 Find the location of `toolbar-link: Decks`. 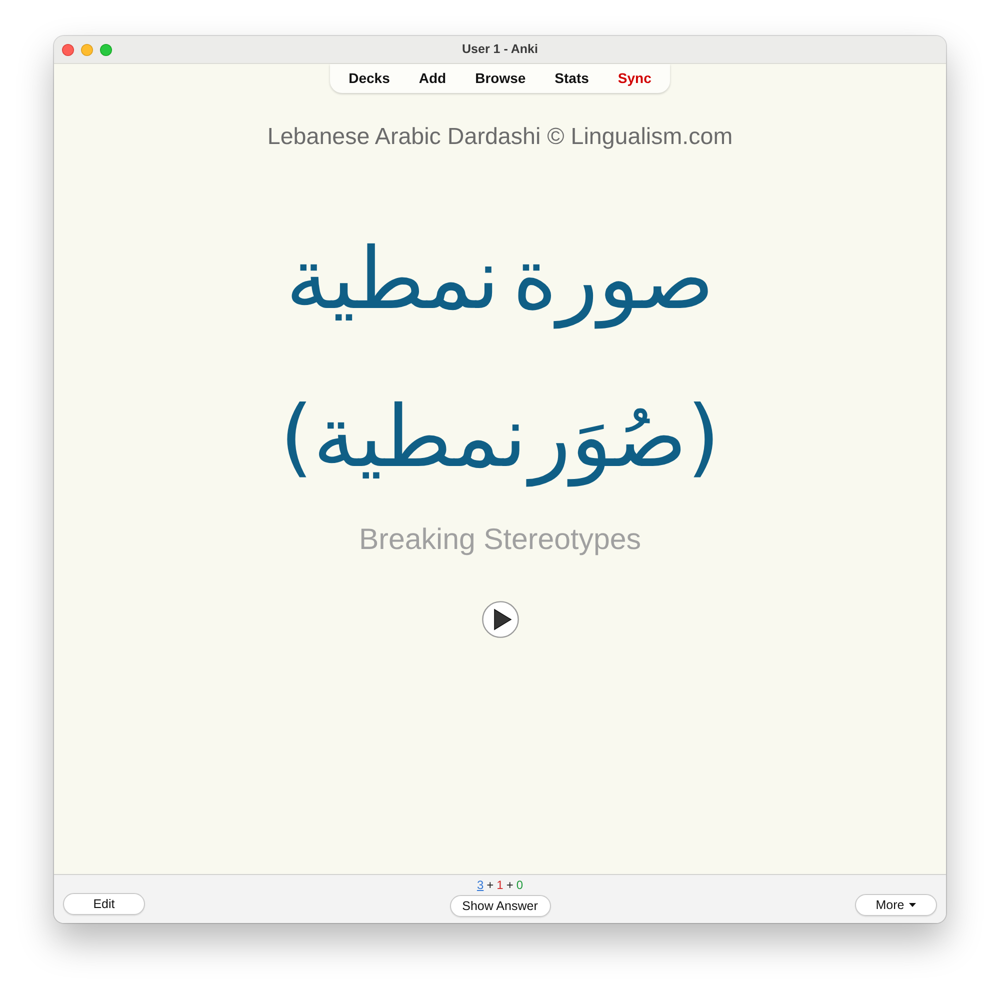

toolbar-link: Decks is located at coordinates (369, 78).